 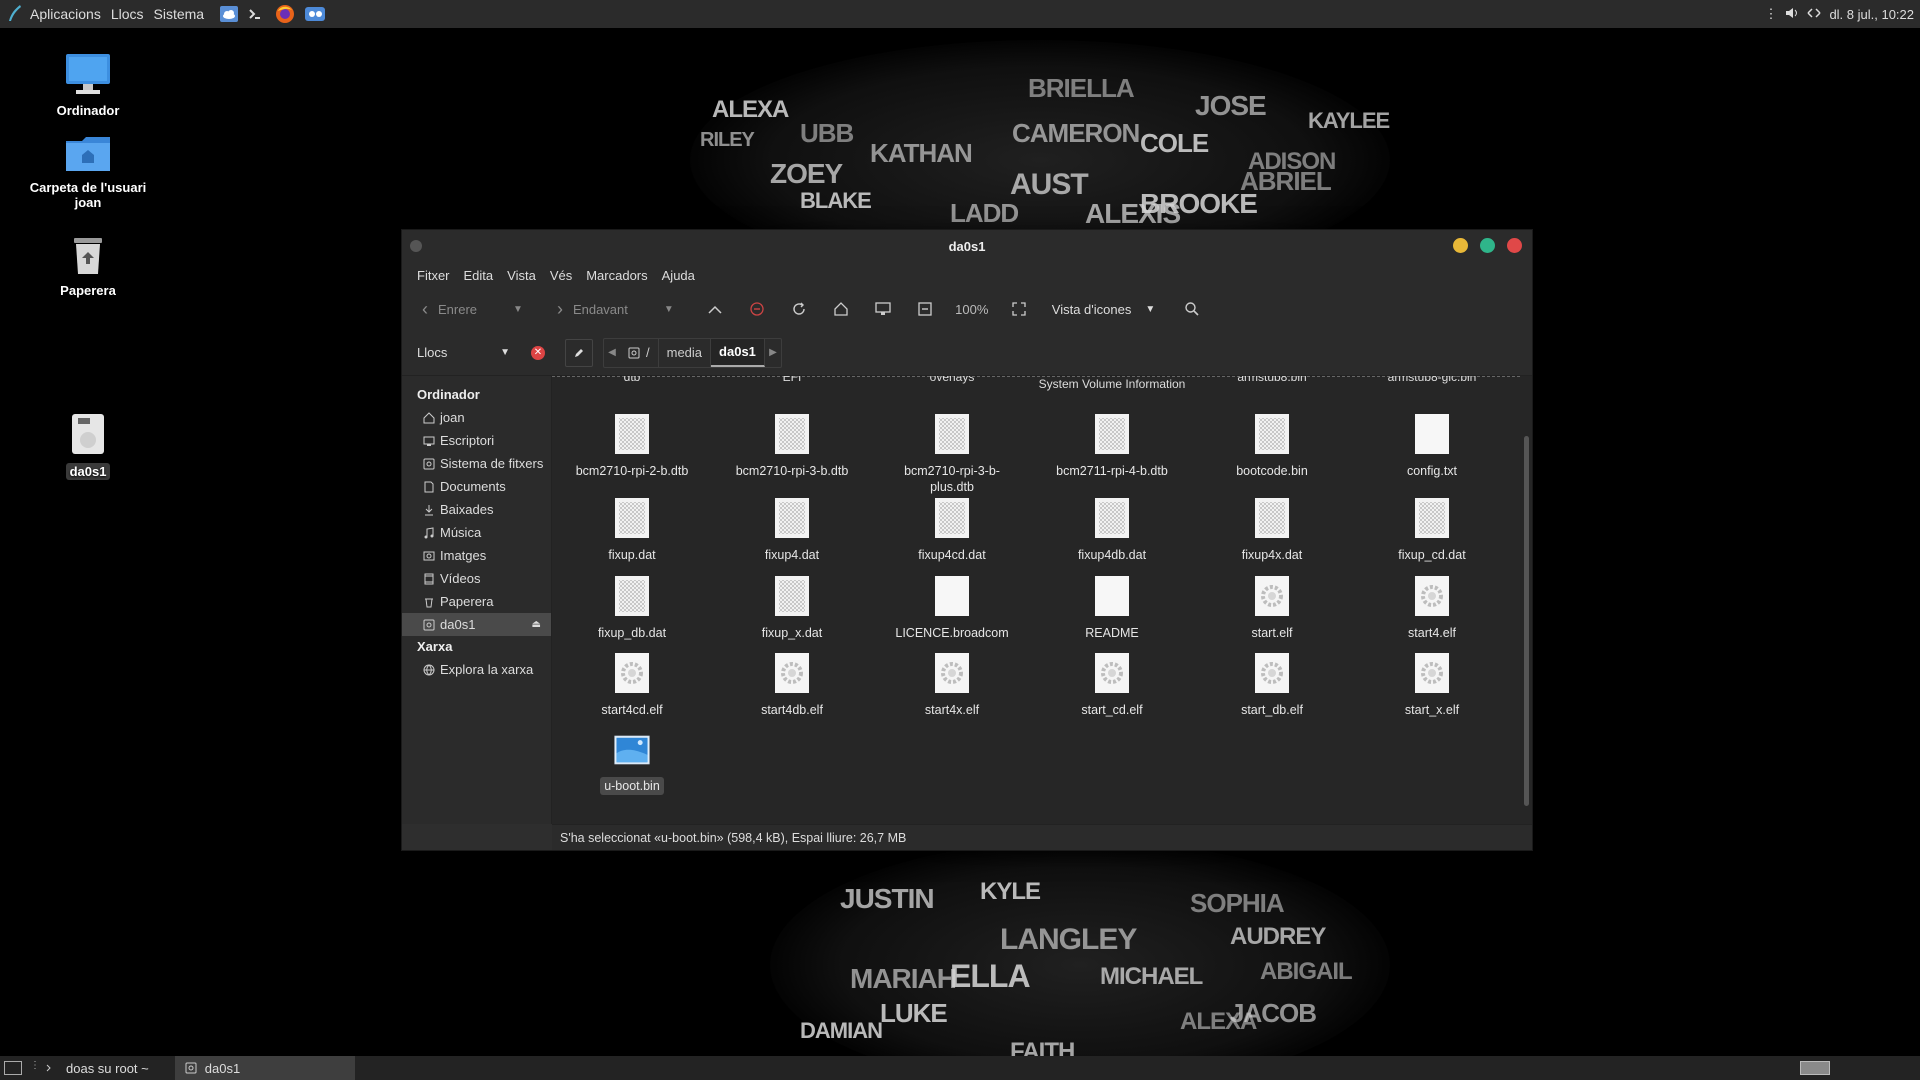 What do you see at coordinates (678, 275) in the screenshot?
I see `menu-help: Ajuda` at bounding box center [678, 275].